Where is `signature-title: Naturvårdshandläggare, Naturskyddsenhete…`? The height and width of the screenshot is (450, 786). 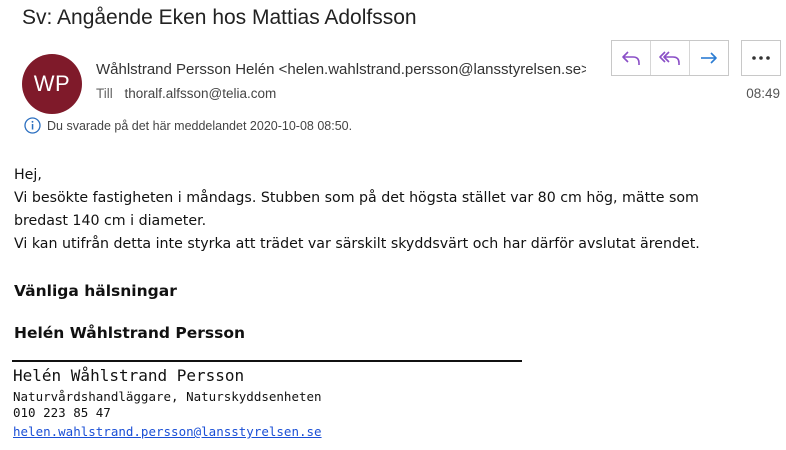 signature-title: Naturvårdshandläggare, Naturskyddsenhete… is located at coordinates (167, 396).